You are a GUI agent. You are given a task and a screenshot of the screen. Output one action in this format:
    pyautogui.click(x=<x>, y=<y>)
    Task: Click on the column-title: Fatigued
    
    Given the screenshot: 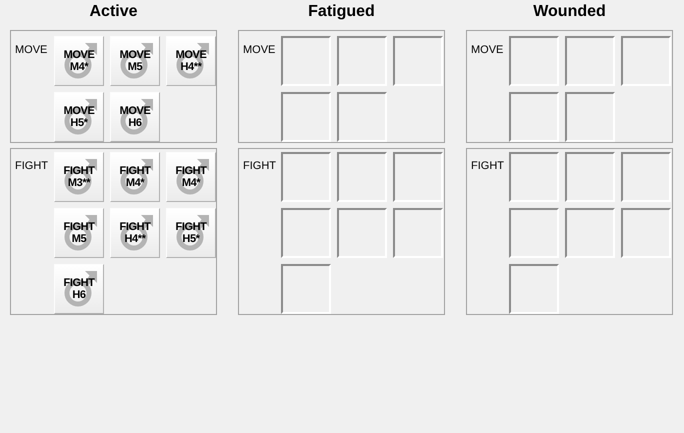 What is the action you would take?
    pyautogui.click(x=341, y=12)
    